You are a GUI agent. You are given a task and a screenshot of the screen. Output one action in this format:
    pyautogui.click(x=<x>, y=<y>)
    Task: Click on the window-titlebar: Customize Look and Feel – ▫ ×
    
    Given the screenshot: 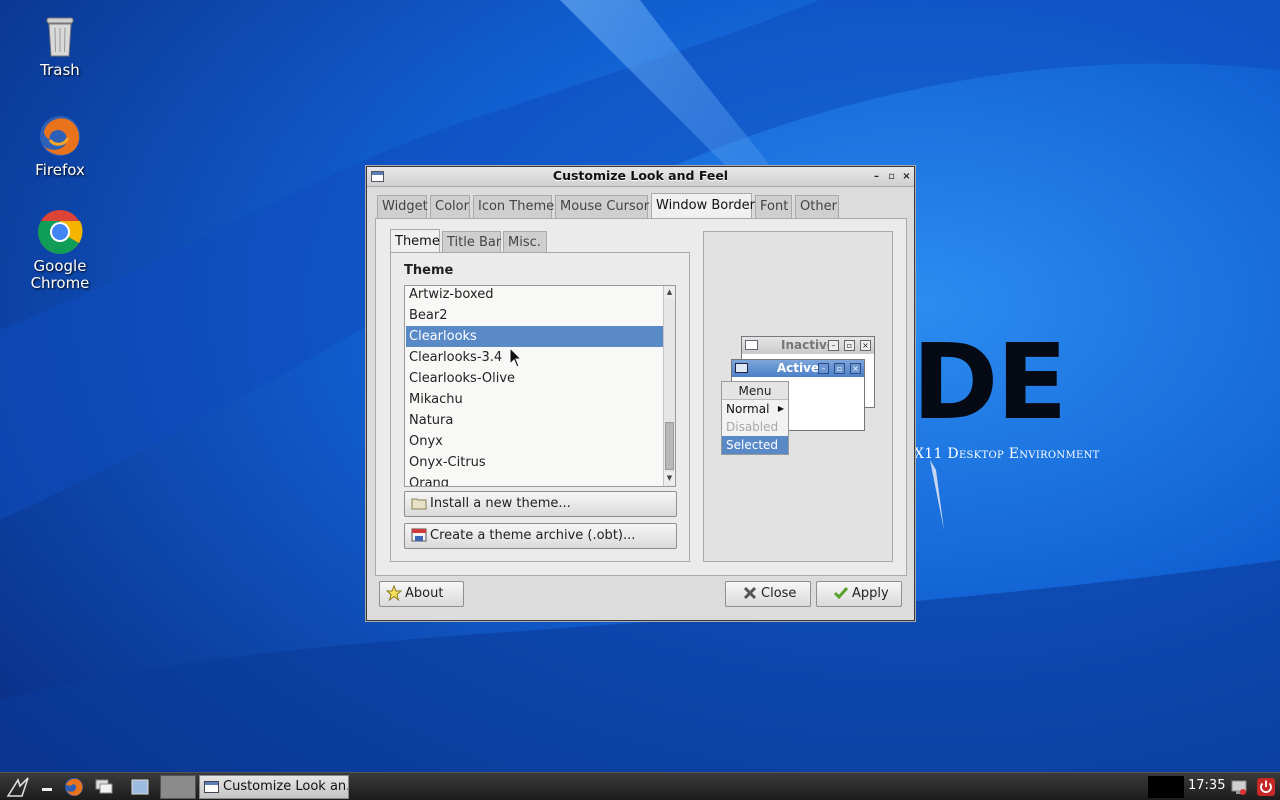 What is the action you would take?
    pyautogui.click(x=640, y=177)
    